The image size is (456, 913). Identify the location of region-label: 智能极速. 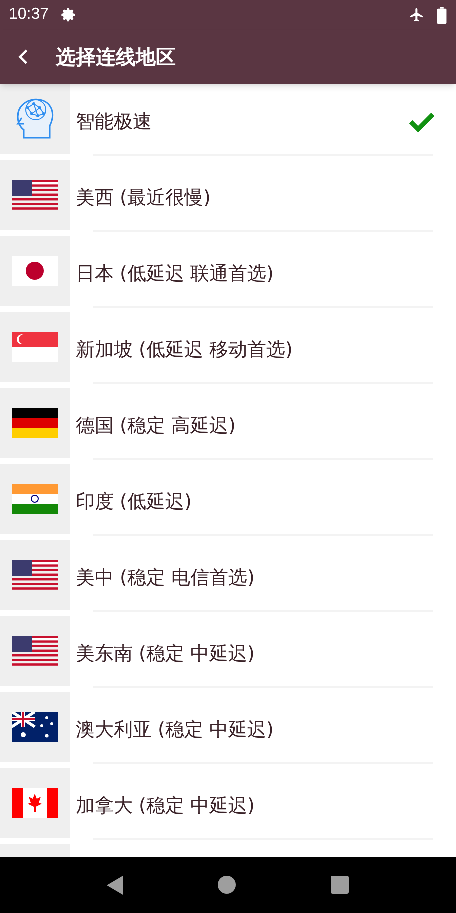
(114, 122).